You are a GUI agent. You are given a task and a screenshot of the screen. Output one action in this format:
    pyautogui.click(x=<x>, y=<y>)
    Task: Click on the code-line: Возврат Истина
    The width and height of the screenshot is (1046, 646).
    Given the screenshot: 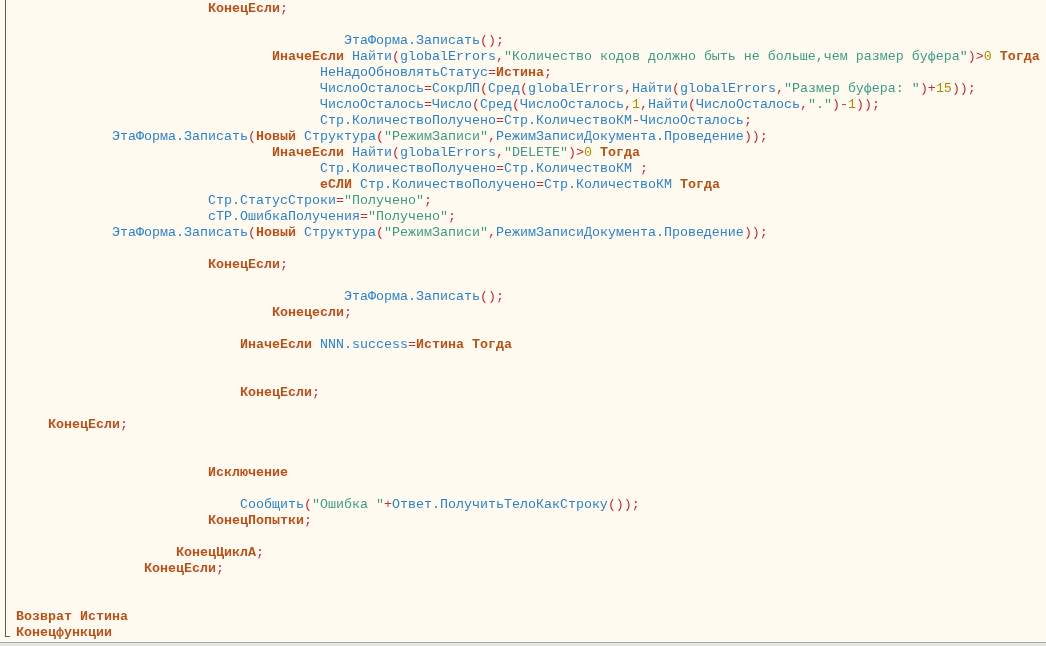 What is the action you would take?
    pyautogui.click(x=72, y=617)
    